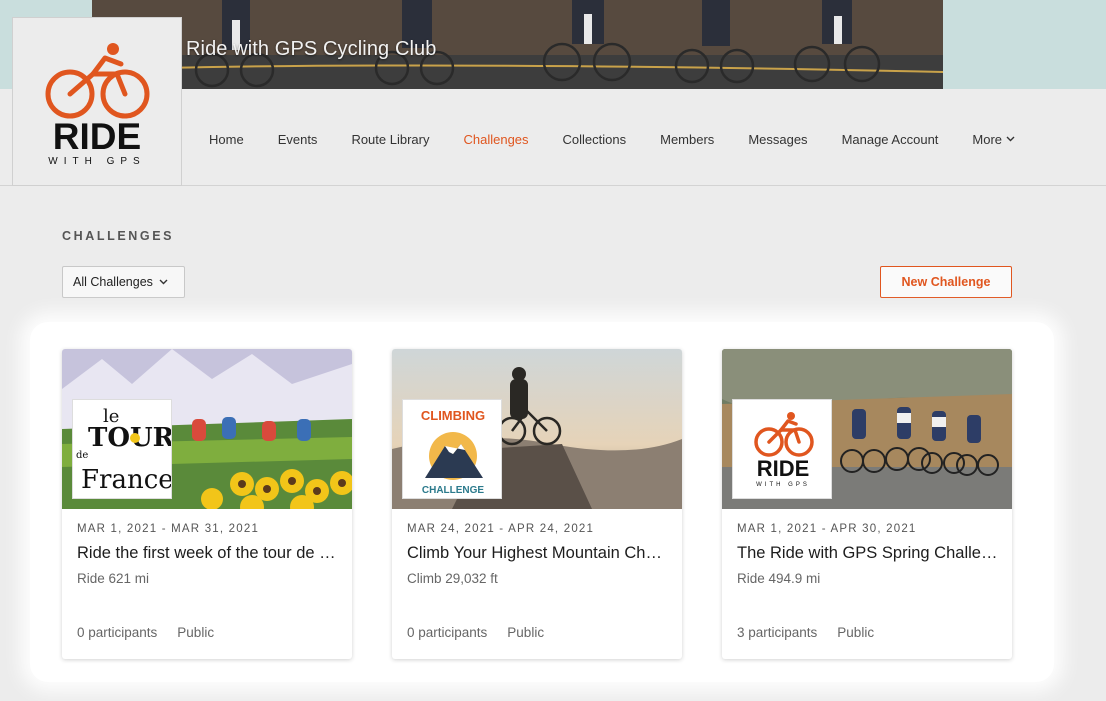 This screenshot has height=701, width=1106. Describe the element at coordinates (168, 529) in the screenshot. I see `challenge-date-range: MAR 1, 2021 - MAR 31, 2021` at that location.